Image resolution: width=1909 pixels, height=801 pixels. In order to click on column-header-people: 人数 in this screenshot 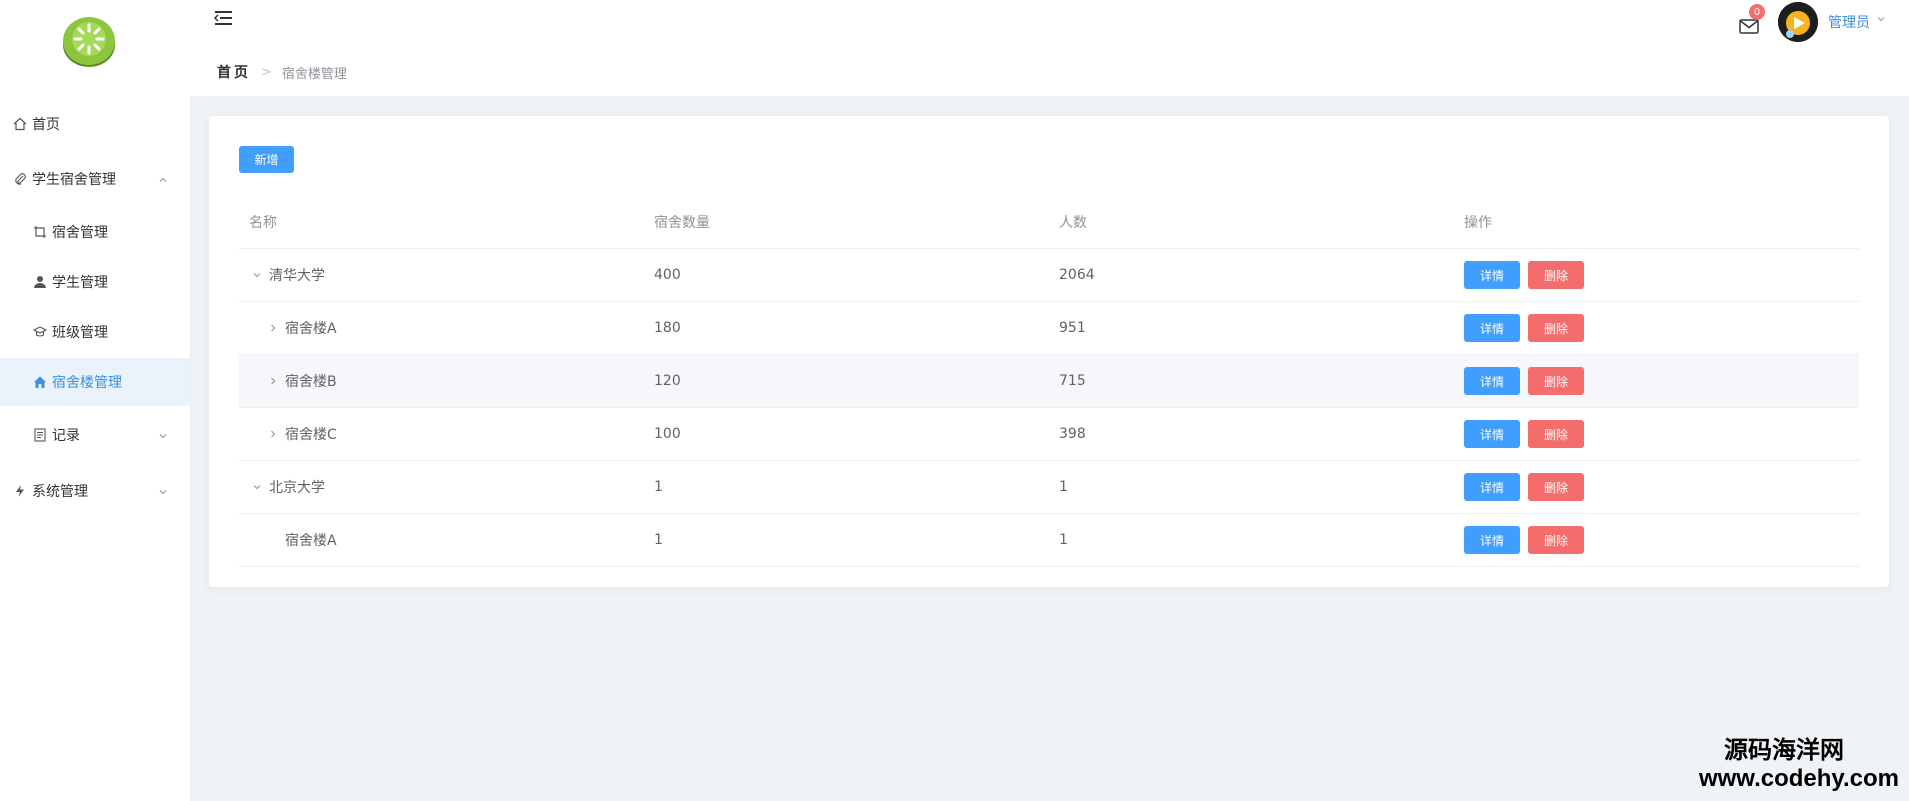, I will do `click(1073, 223)`.